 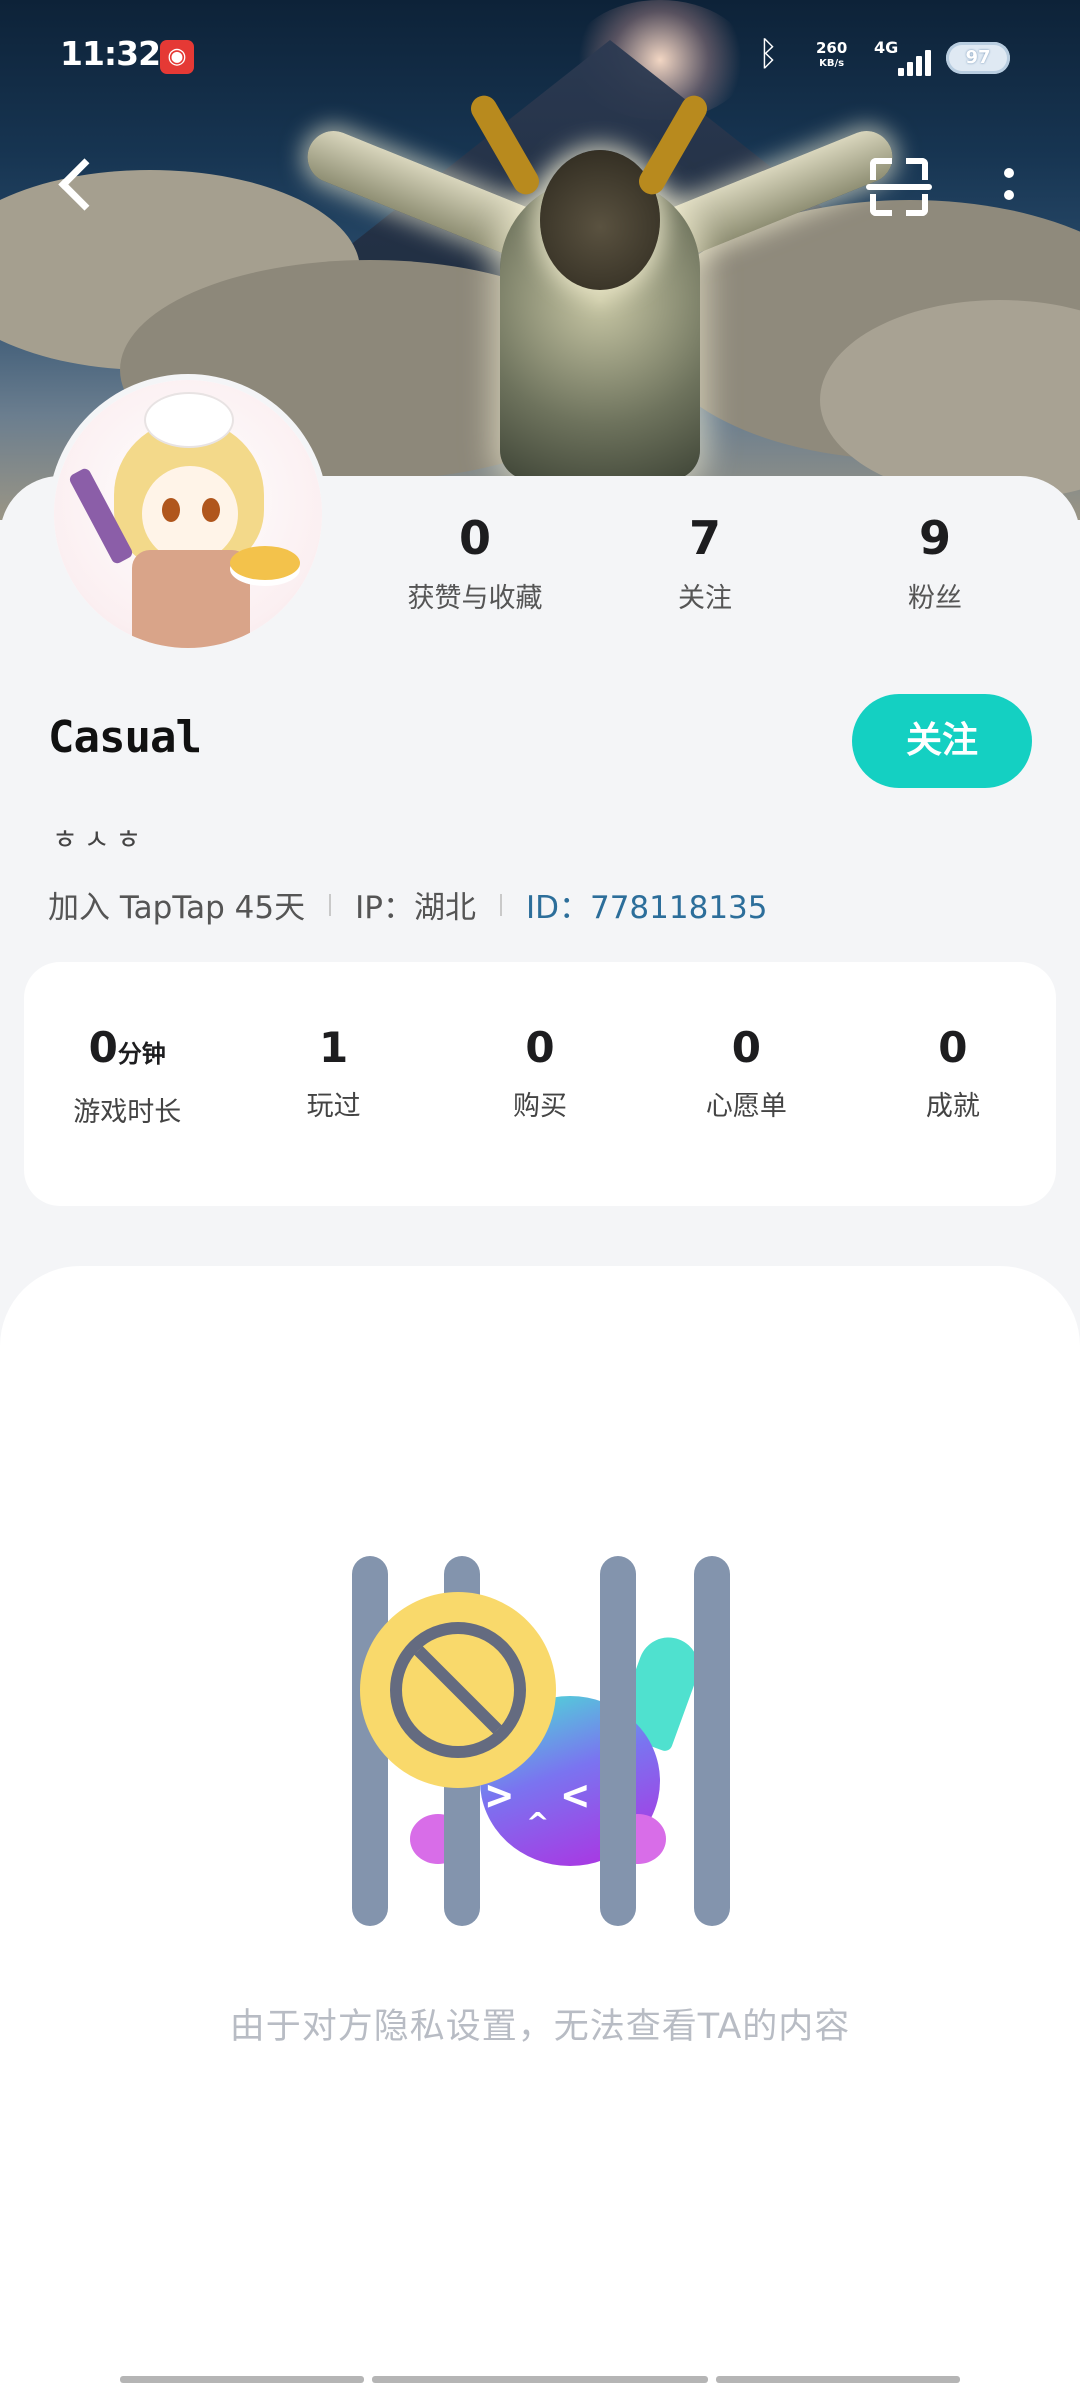 What do you see at coordinates (746, 1106) in the screenshot?
I see `stat-label: 心愿单` at bounding box center [746, 1106].